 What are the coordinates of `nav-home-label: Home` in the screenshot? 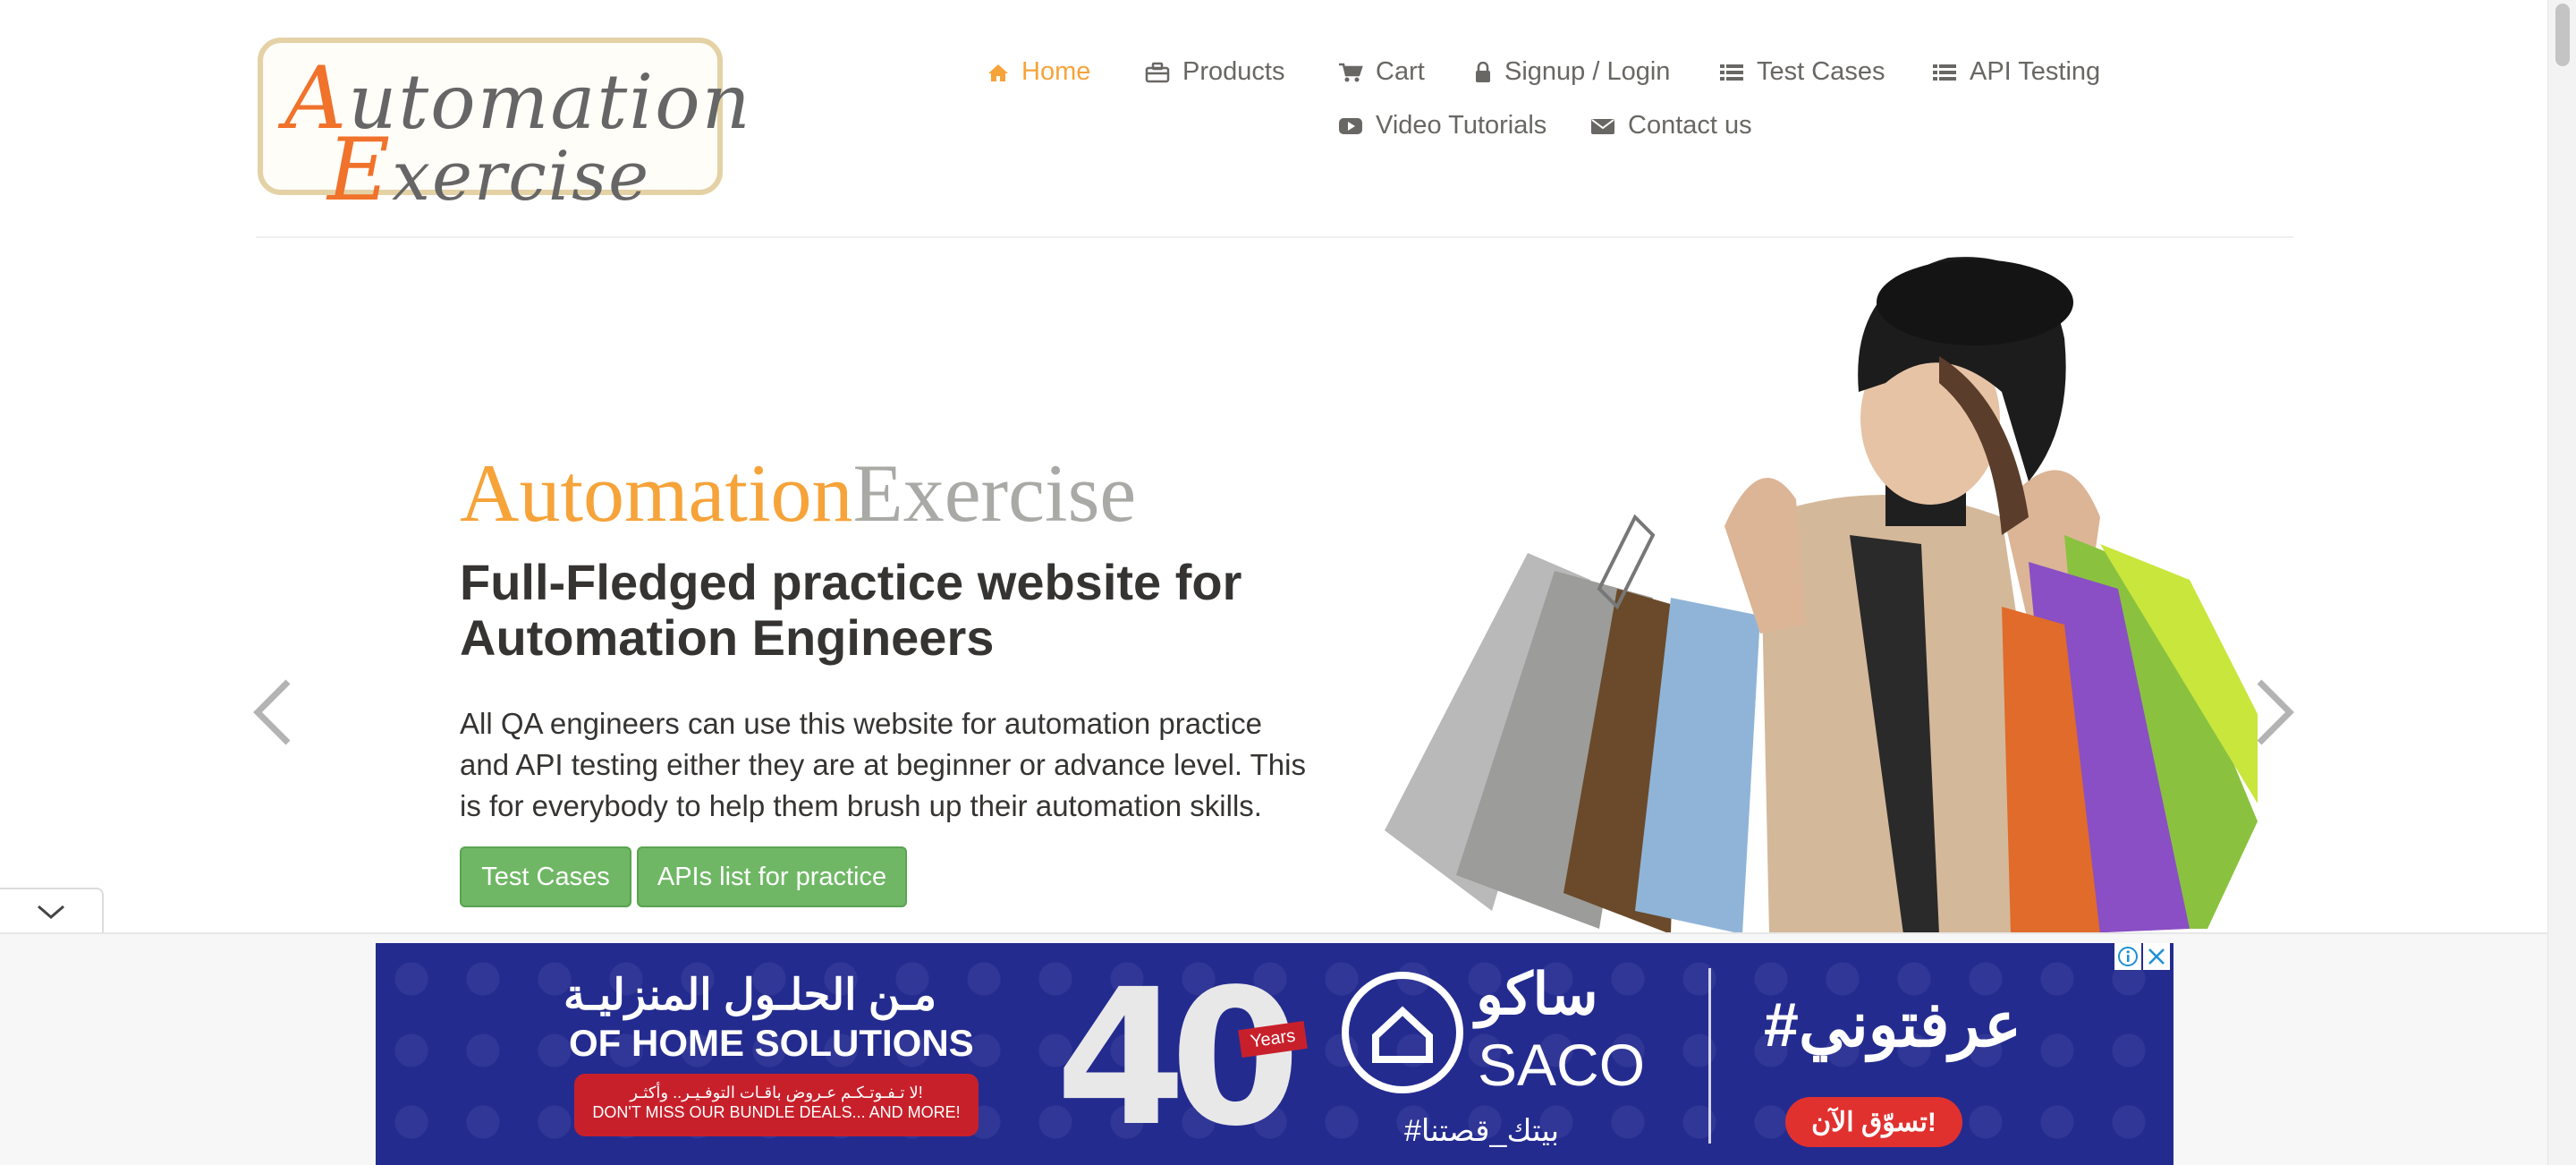 It's located at (1056, 71).